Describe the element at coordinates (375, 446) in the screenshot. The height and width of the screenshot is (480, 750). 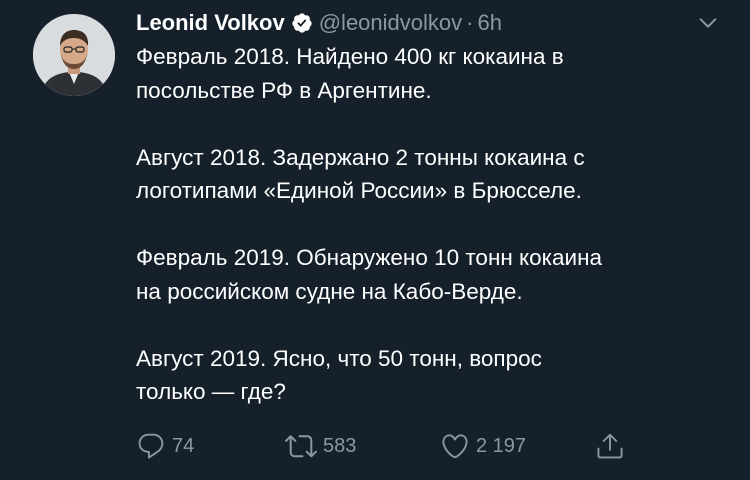
I see `tweet-actions: 74 583 2 197` at that location.